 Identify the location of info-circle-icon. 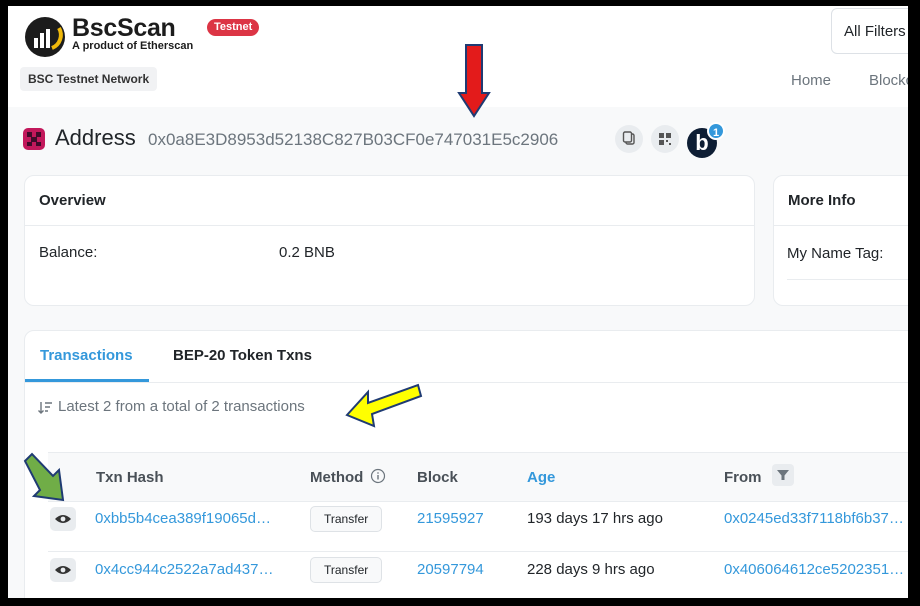
(378, 476).